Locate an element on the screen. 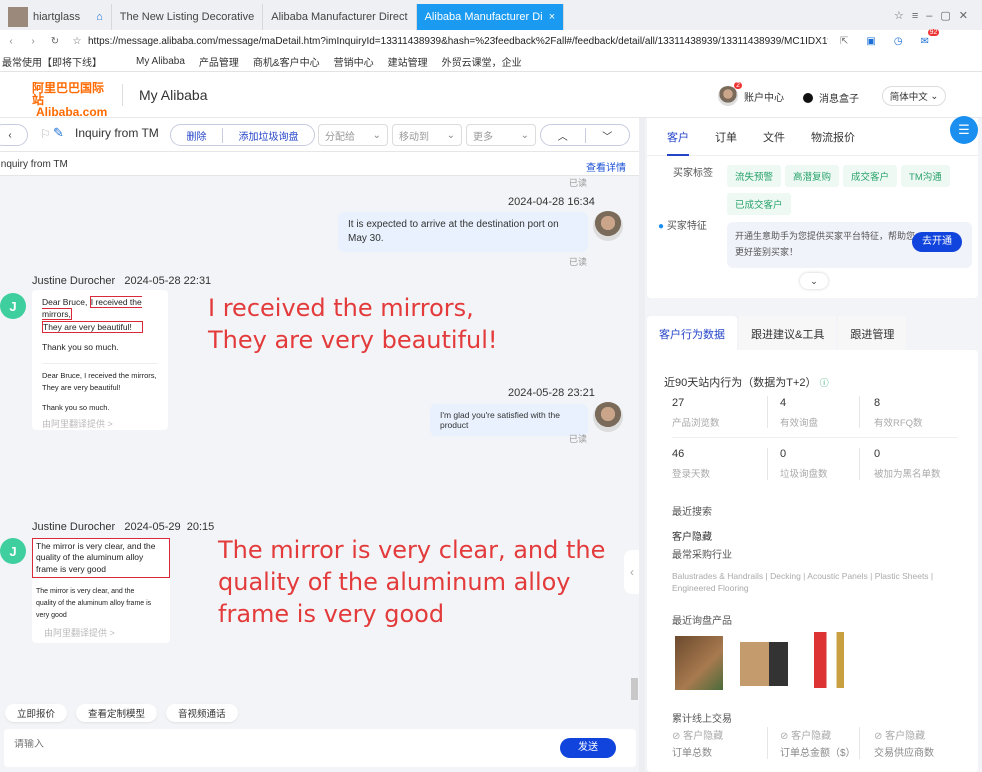 The image size is (982, 772). feature-icon: ● is located at coordinates (661, 226).